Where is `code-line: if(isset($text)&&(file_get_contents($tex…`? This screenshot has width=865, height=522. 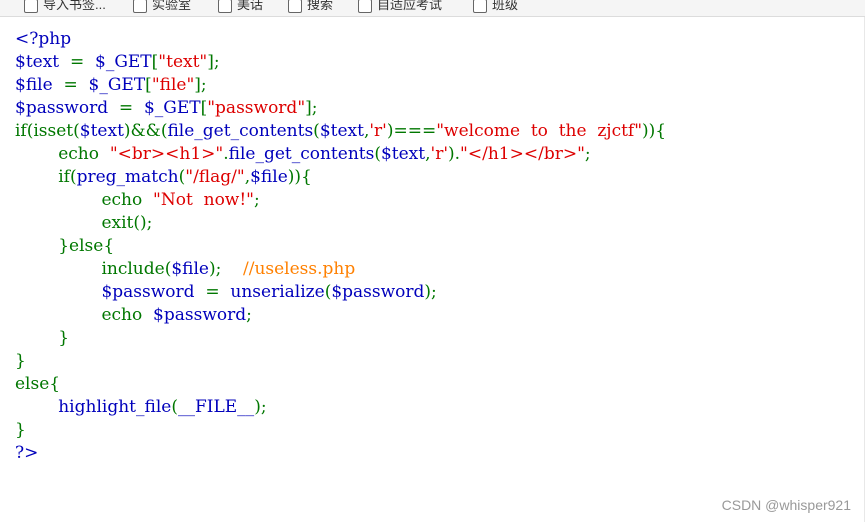 code-line: if(isset($text)&&(file_get_contents($tex… is located at coordinates (340, 131).